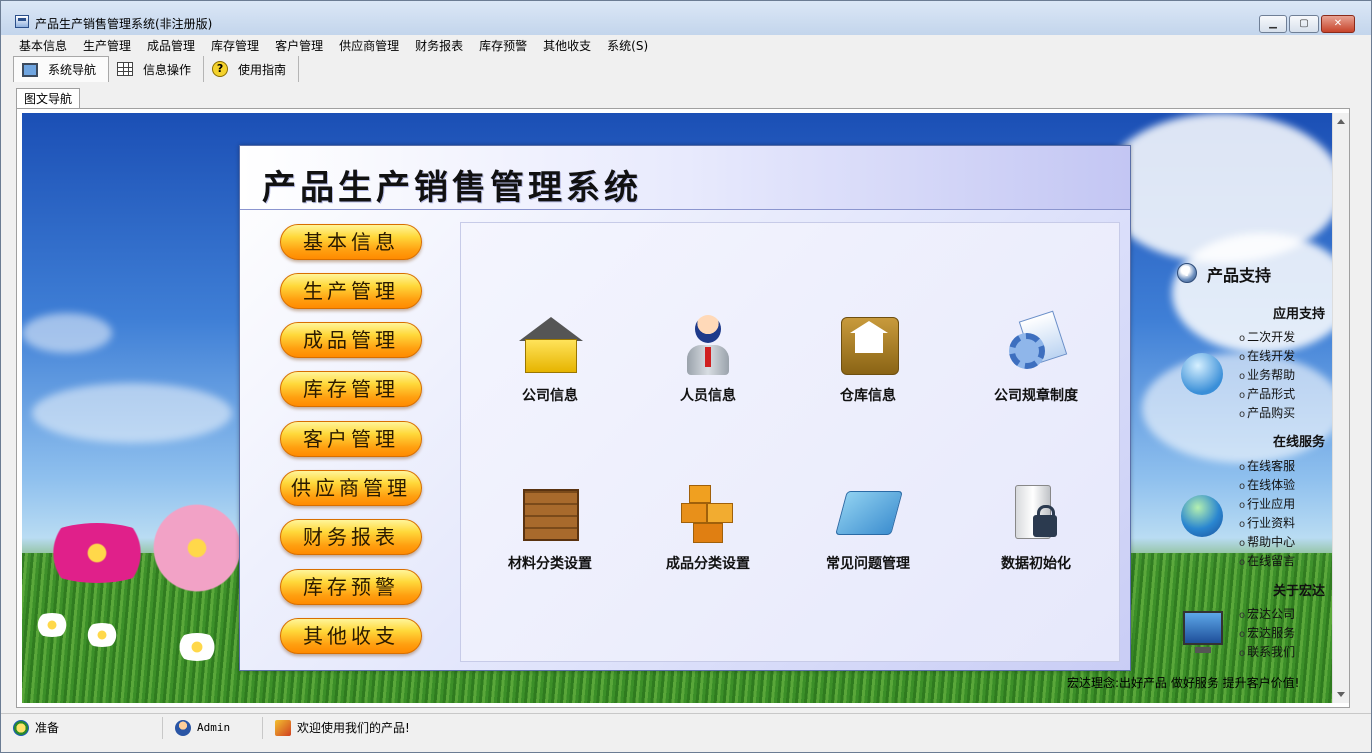 This screenshot has width=1372, height=753. Describe the element at coordinates (1267, 632) in the screenshot. I see `link-hongda-service: 宏达服务` at that location.